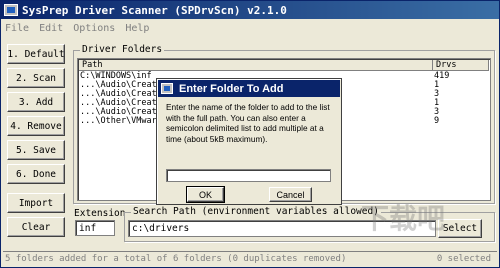  Describe the element at coordinates (100, 213) in the screenshot. I see `extension-label: Extension` at that location.